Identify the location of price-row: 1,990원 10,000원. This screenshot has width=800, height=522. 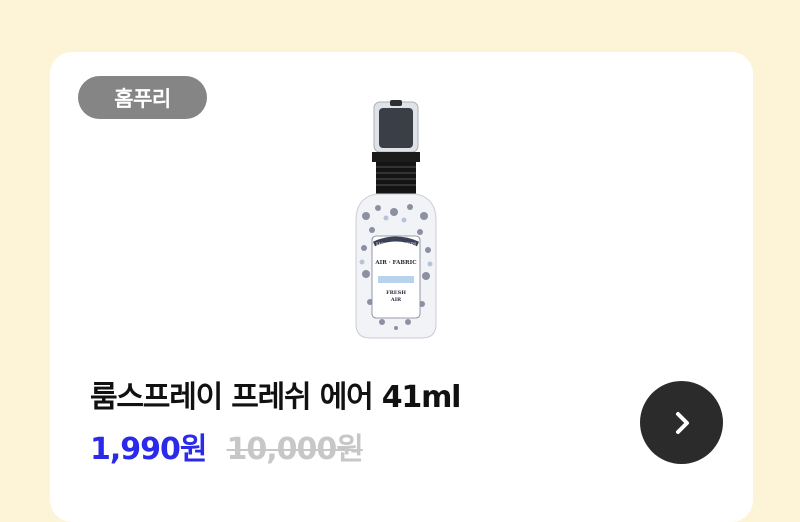
(227, 446).